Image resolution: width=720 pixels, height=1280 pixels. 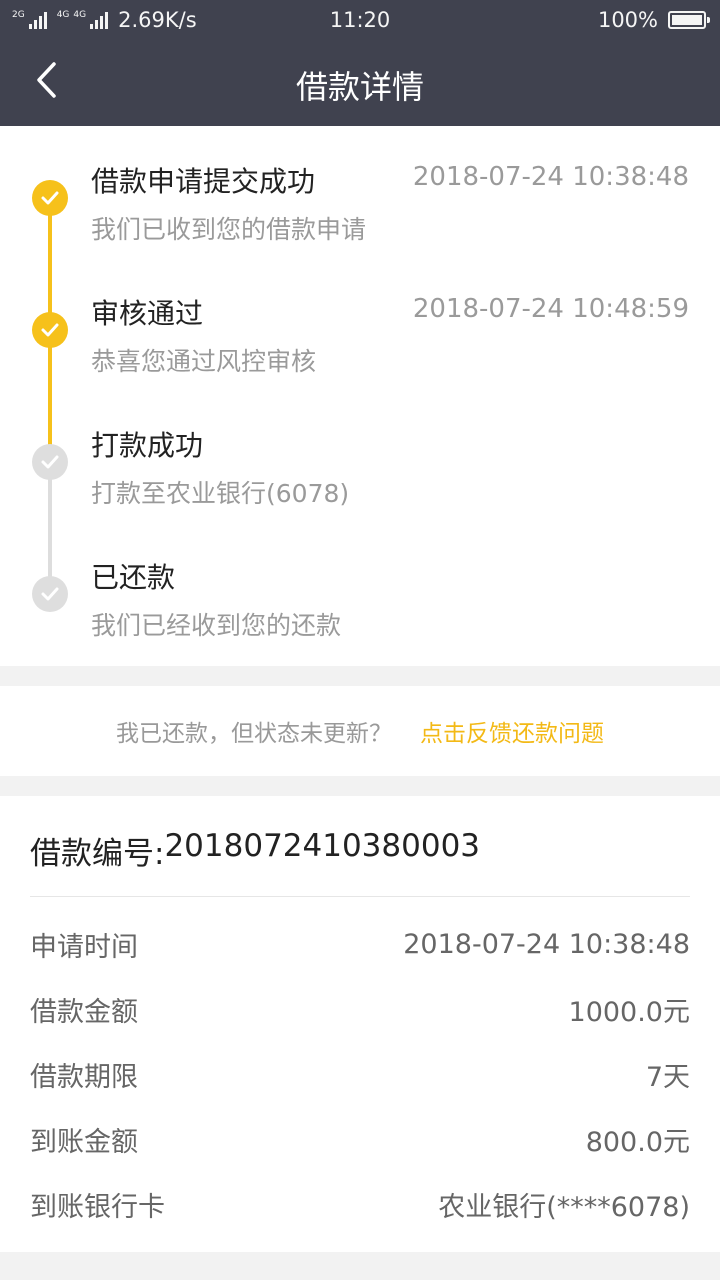 What do you see at coordinates (689, 20) in the screenshot?
I see `battery-icon` at bounding box center [689, 20].